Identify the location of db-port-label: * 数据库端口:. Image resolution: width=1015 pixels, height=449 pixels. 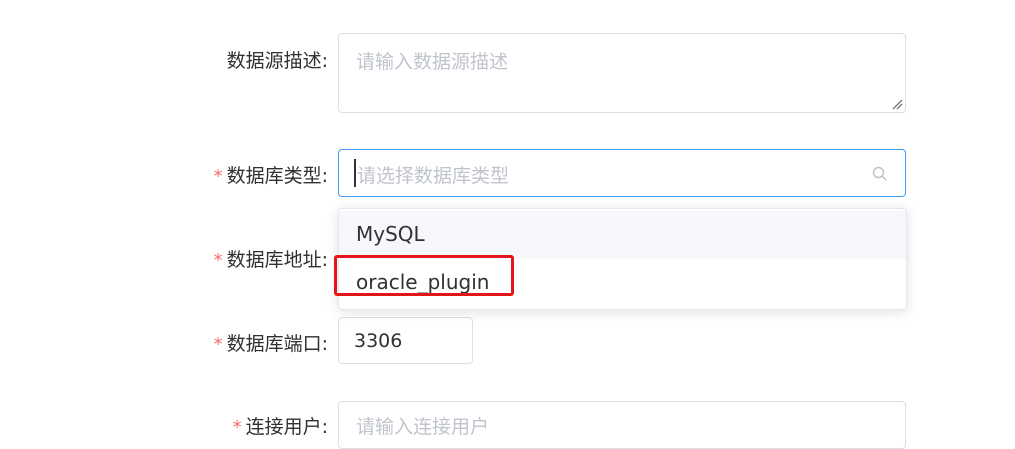
(270, 344).